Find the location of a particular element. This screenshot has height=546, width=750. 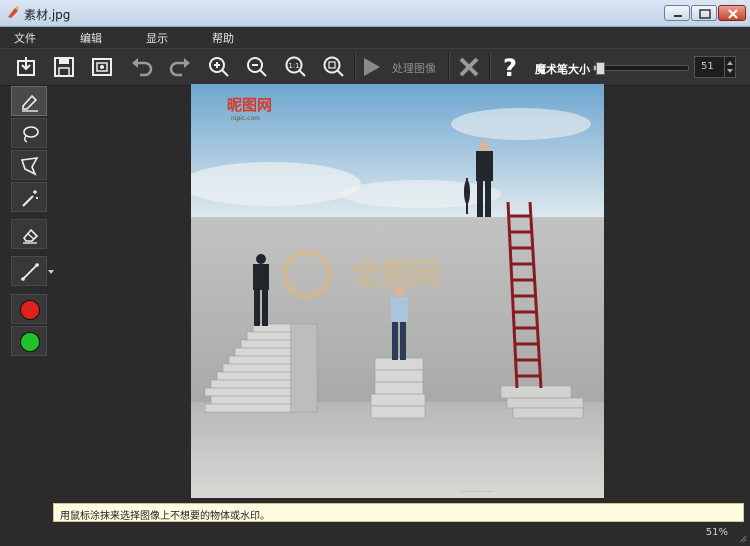

tool-sidebar is located at coordinates (31, 221).